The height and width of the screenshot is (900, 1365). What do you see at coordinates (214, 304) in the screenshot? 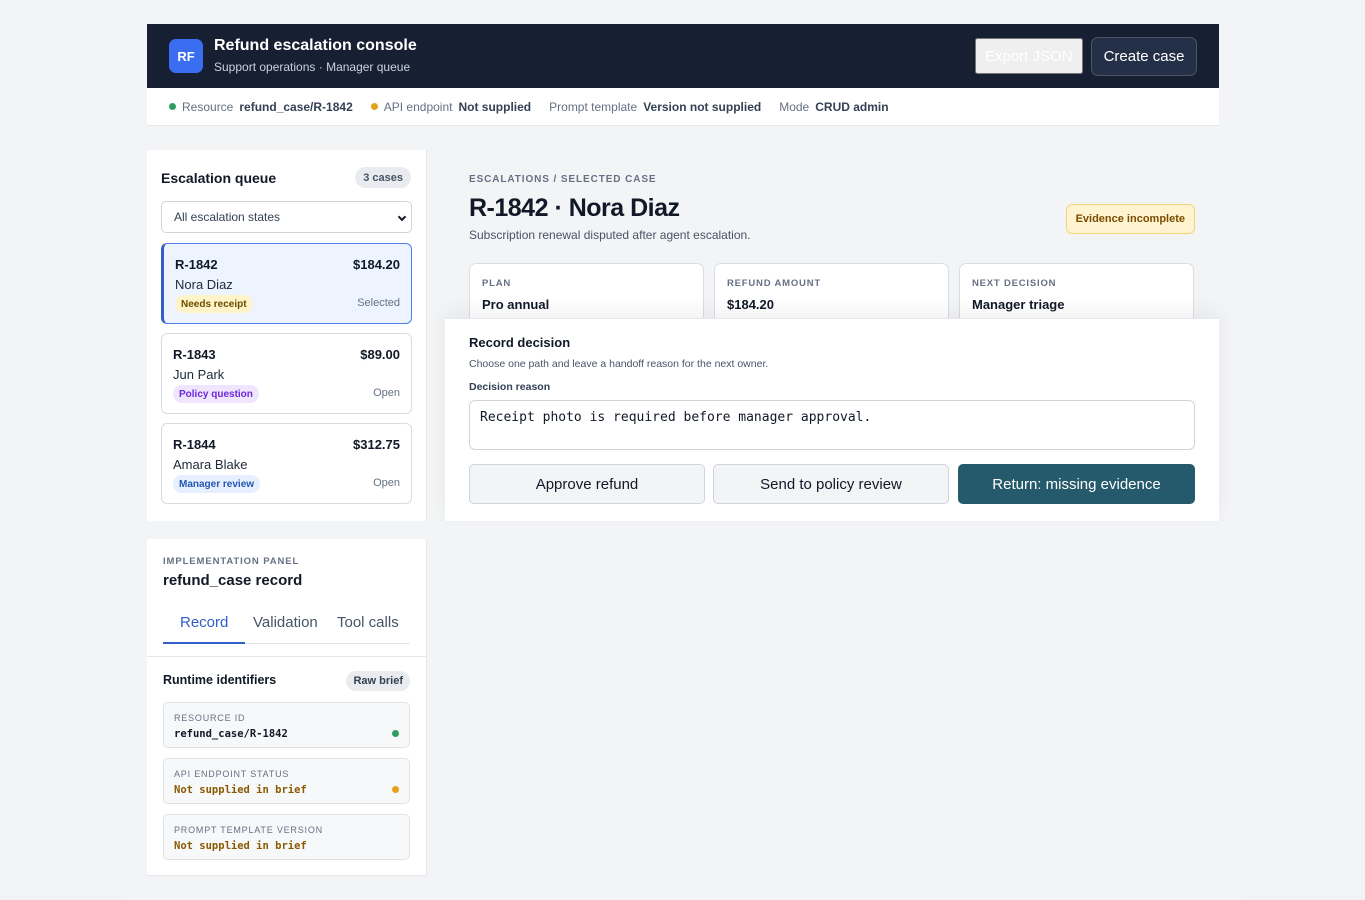
I see `case-tag: Needs receipt` at bounding box center [214, 304].